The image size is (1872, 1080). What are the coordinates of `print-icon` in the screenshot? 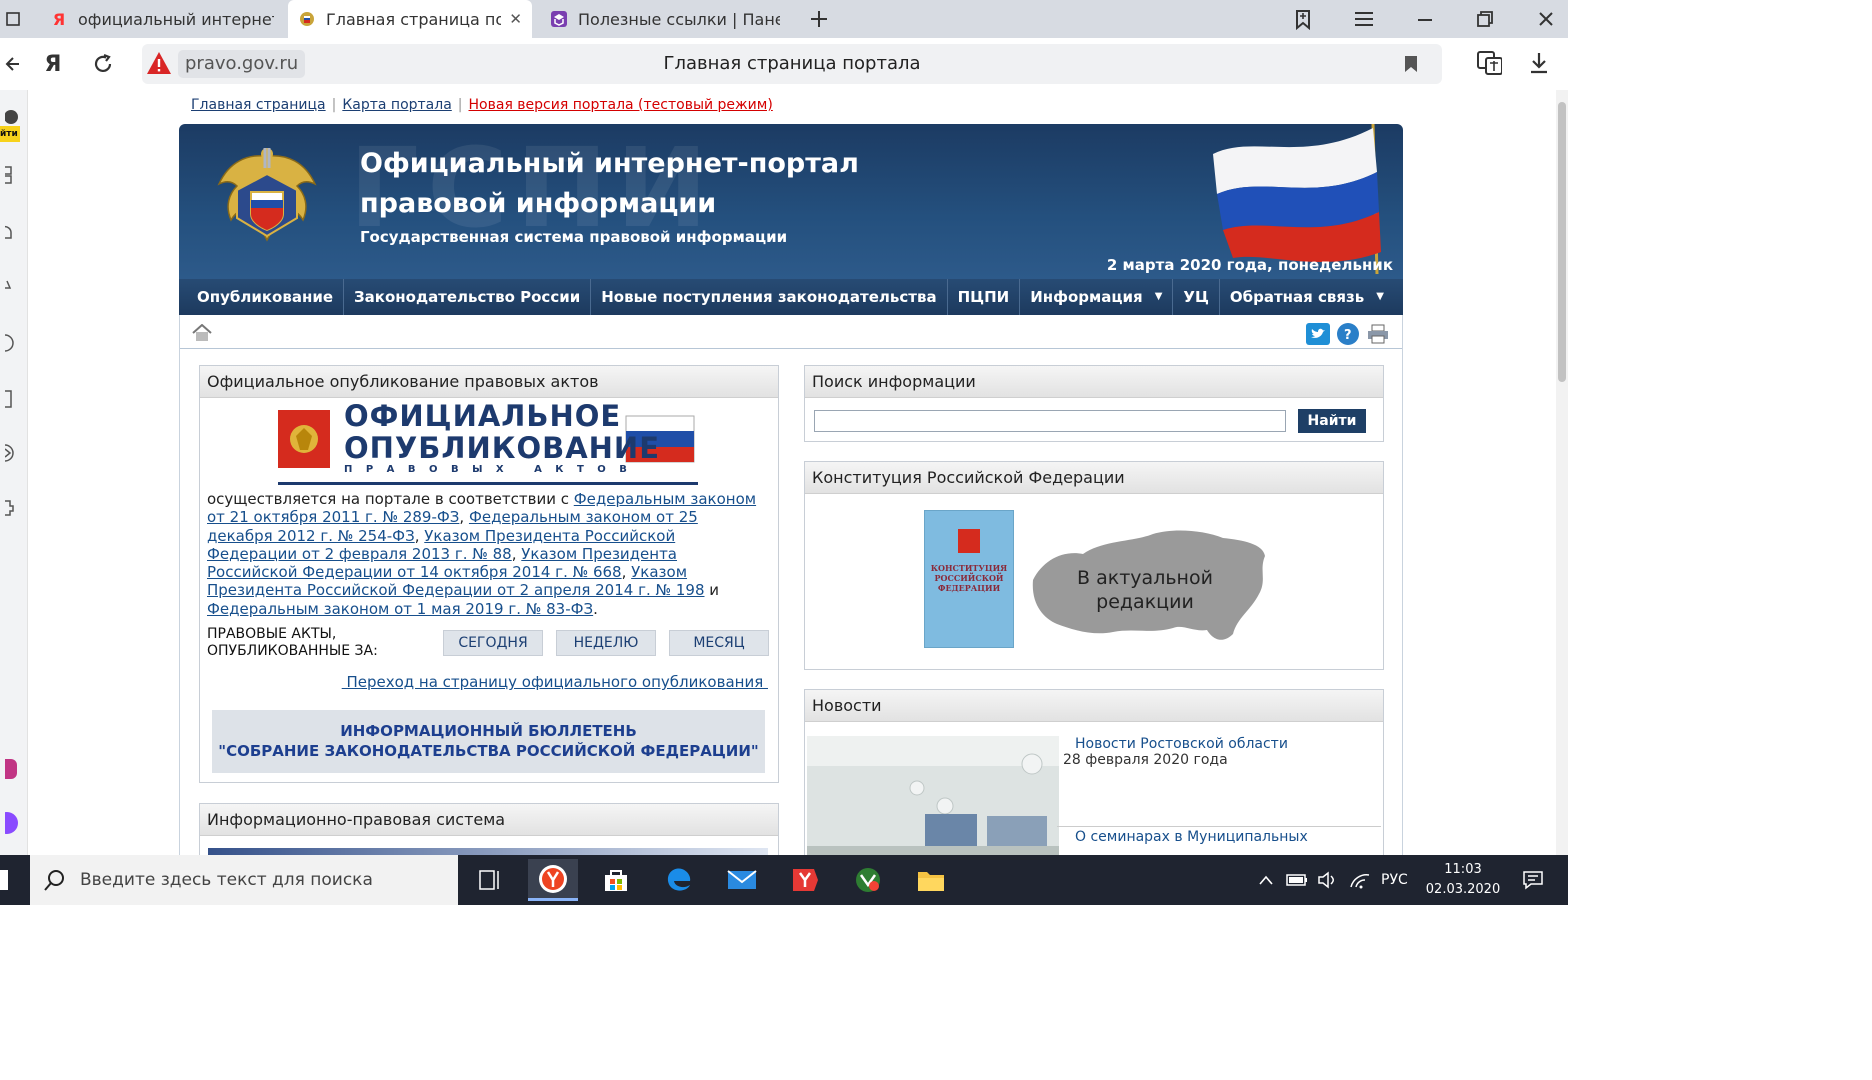 It's located at (1378, 334).